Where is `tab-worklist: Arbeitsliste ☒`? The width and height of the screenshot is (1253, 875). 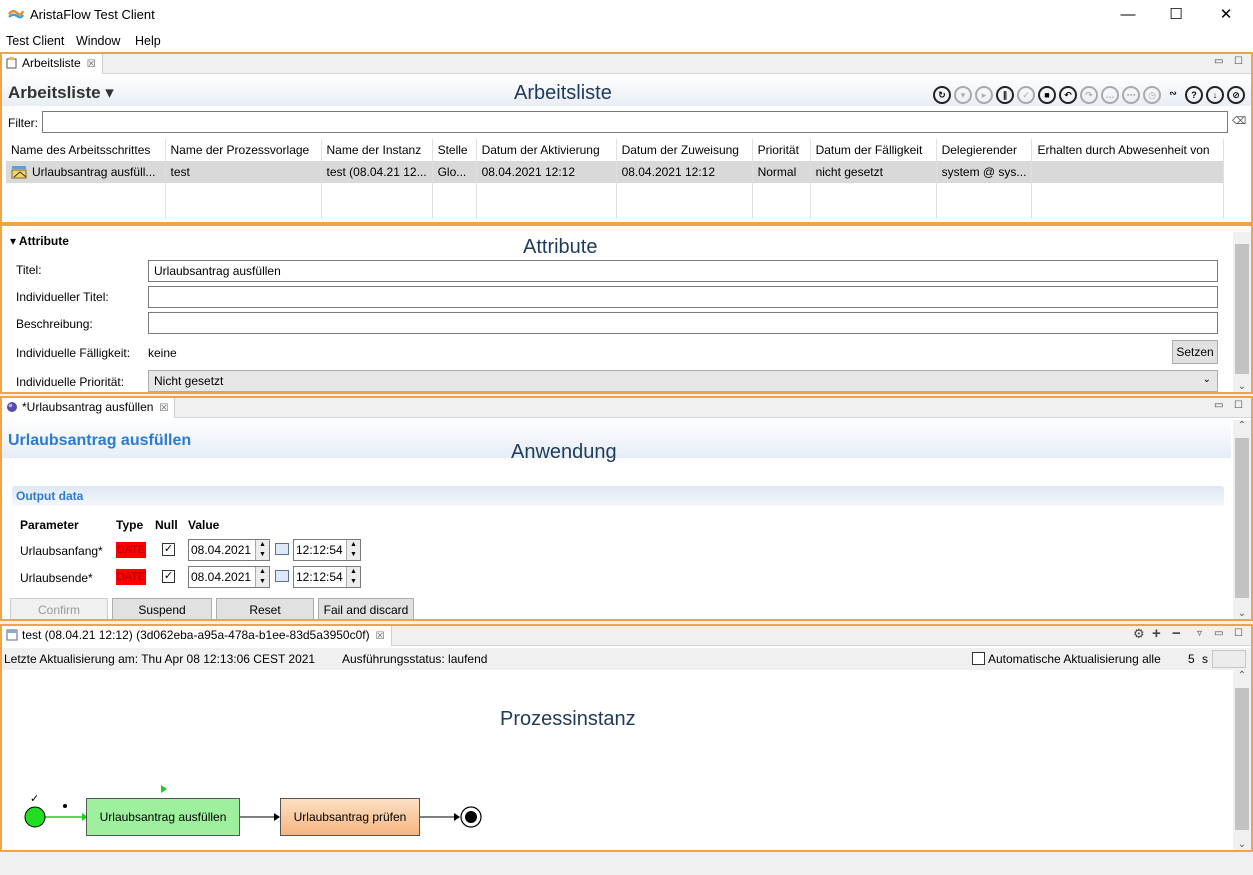
tab-worklist: Arbeitsliste ☒ is located at coordinates (52, 64).